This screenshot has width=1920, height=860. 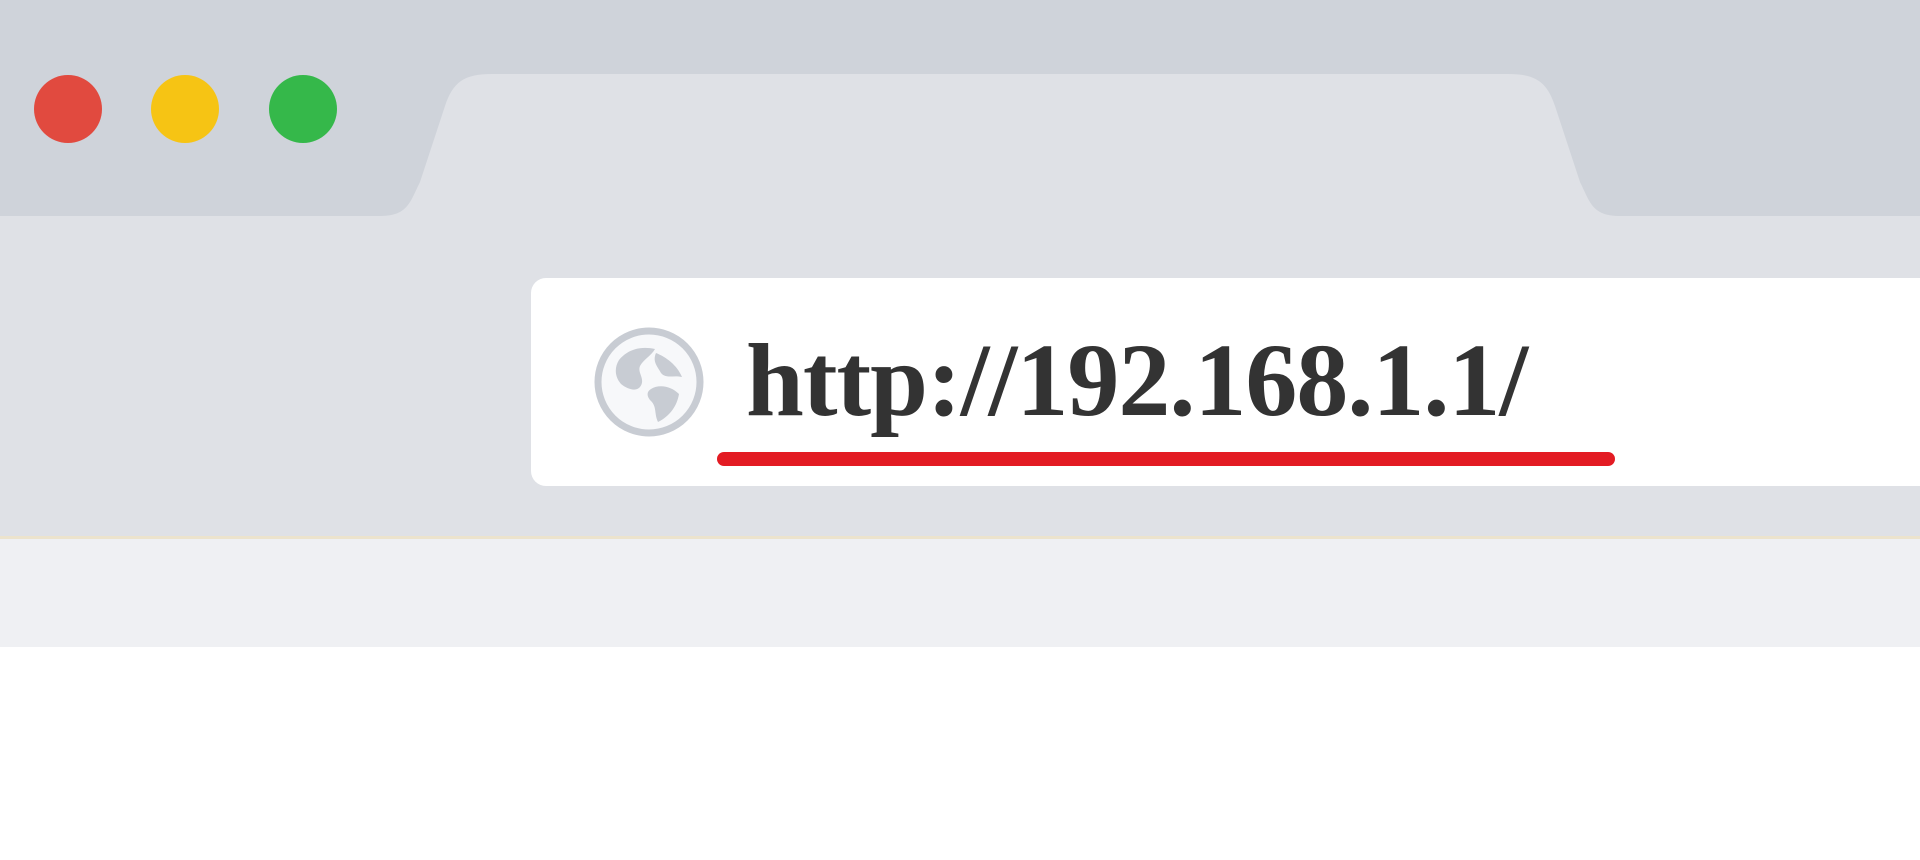 What do you see at coordinates (1000, 145) in the screenshot?
I see `active-tab` at bounding box center [1000, 145].